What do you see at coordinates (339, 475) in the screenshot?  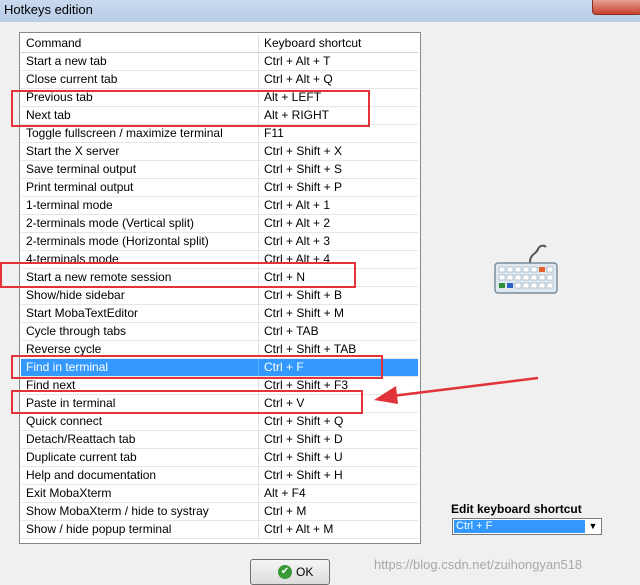 I see `shortcut-cell: Ctrl + Shift + H` at bounding box center [339, 475].